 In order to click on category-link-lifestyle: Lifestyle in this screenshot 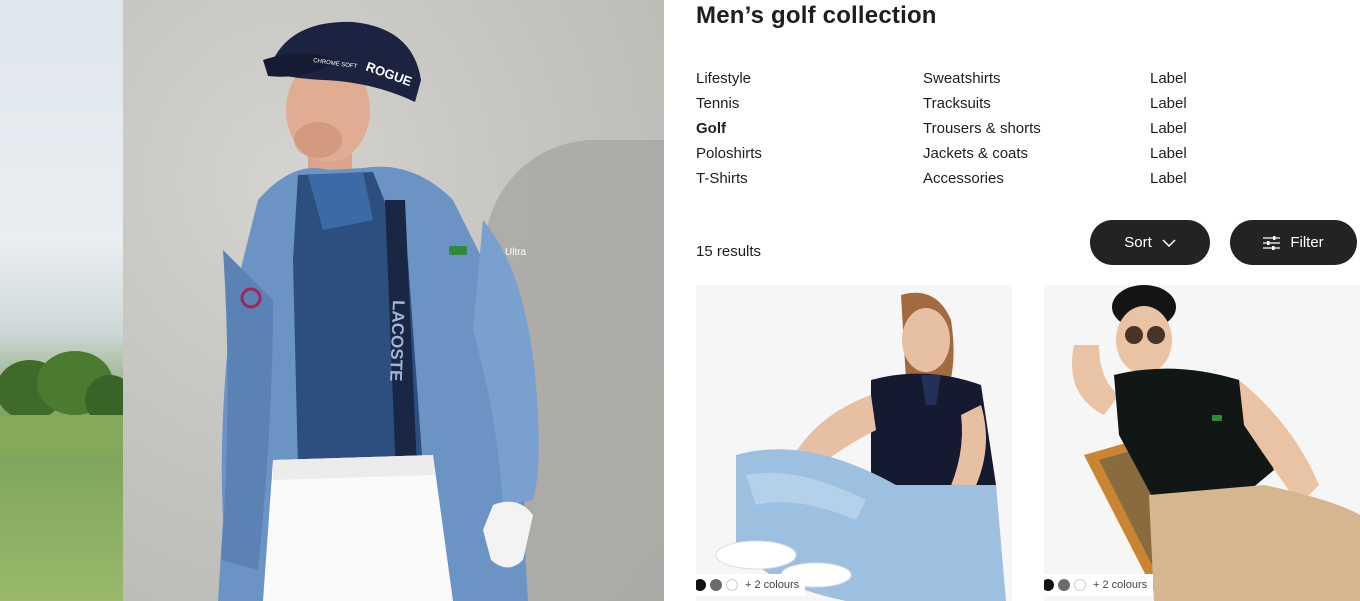, I will do `click(729, 78)`.